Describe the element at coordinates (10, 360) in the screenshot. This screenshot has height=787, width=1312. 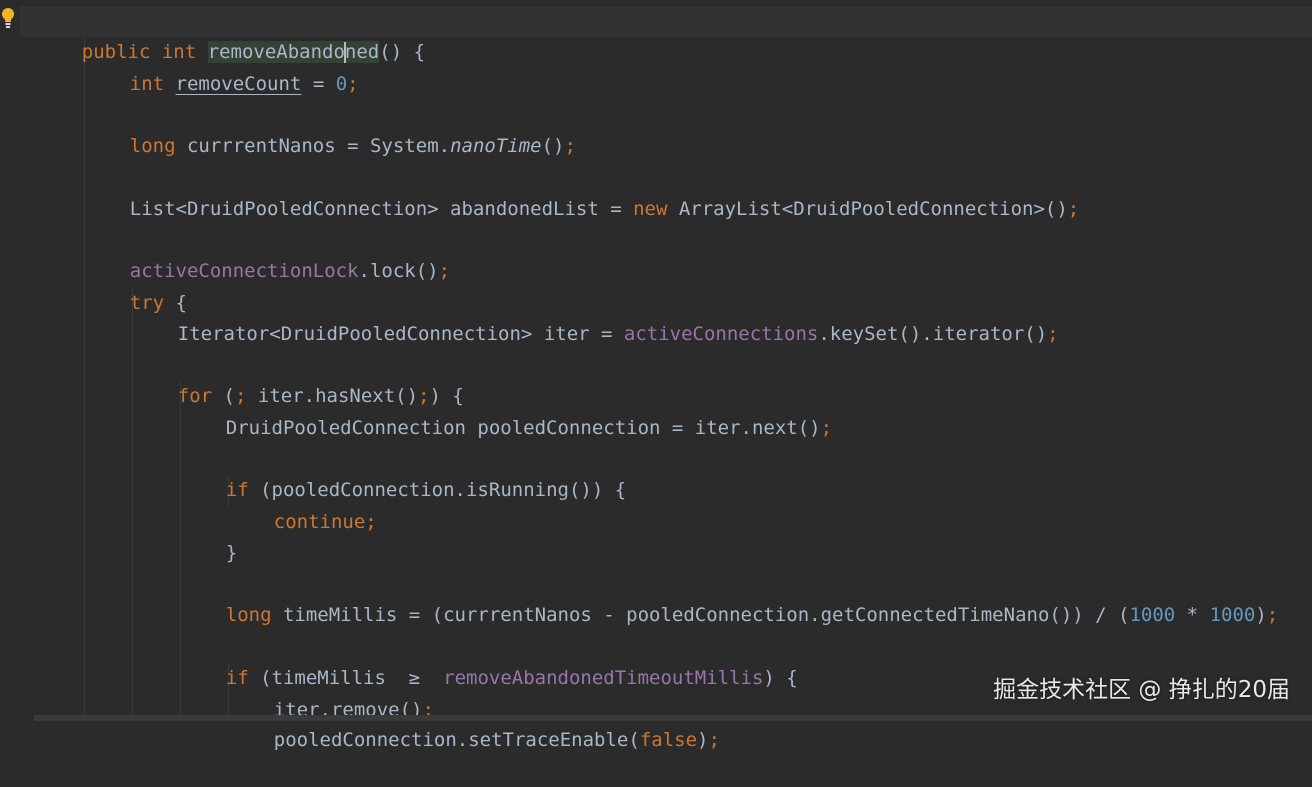
I see `editor-gutter` at that location.